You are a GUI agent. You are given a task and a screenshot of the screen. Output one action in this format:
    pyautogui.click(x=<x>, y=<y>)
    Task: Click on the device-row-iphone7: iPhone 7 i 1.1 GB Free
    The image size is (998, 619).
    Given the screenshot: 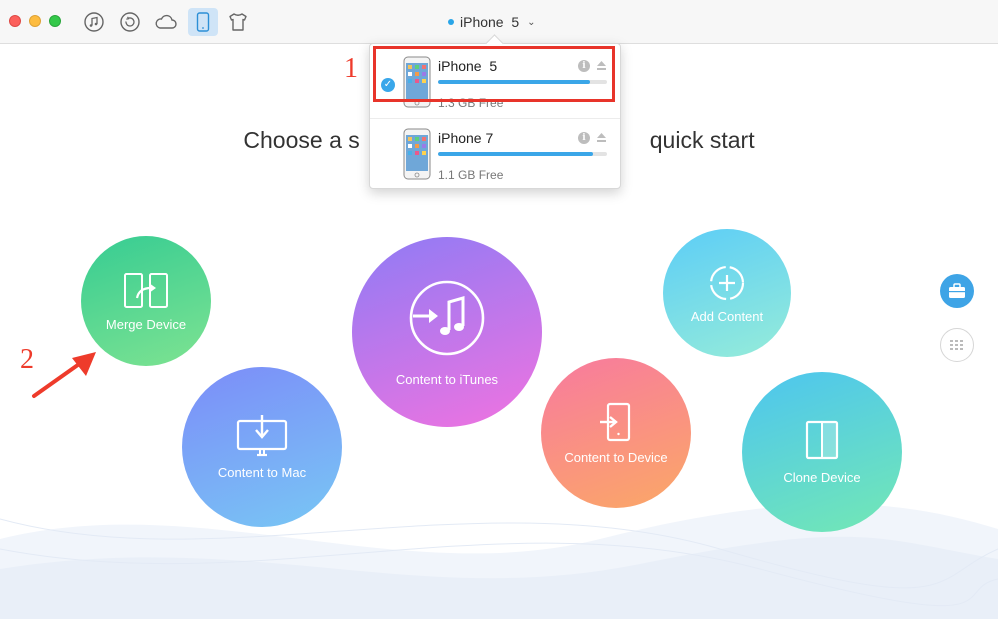 What is the action you would take?
    pyautogui.click(x=495, y=155)
    